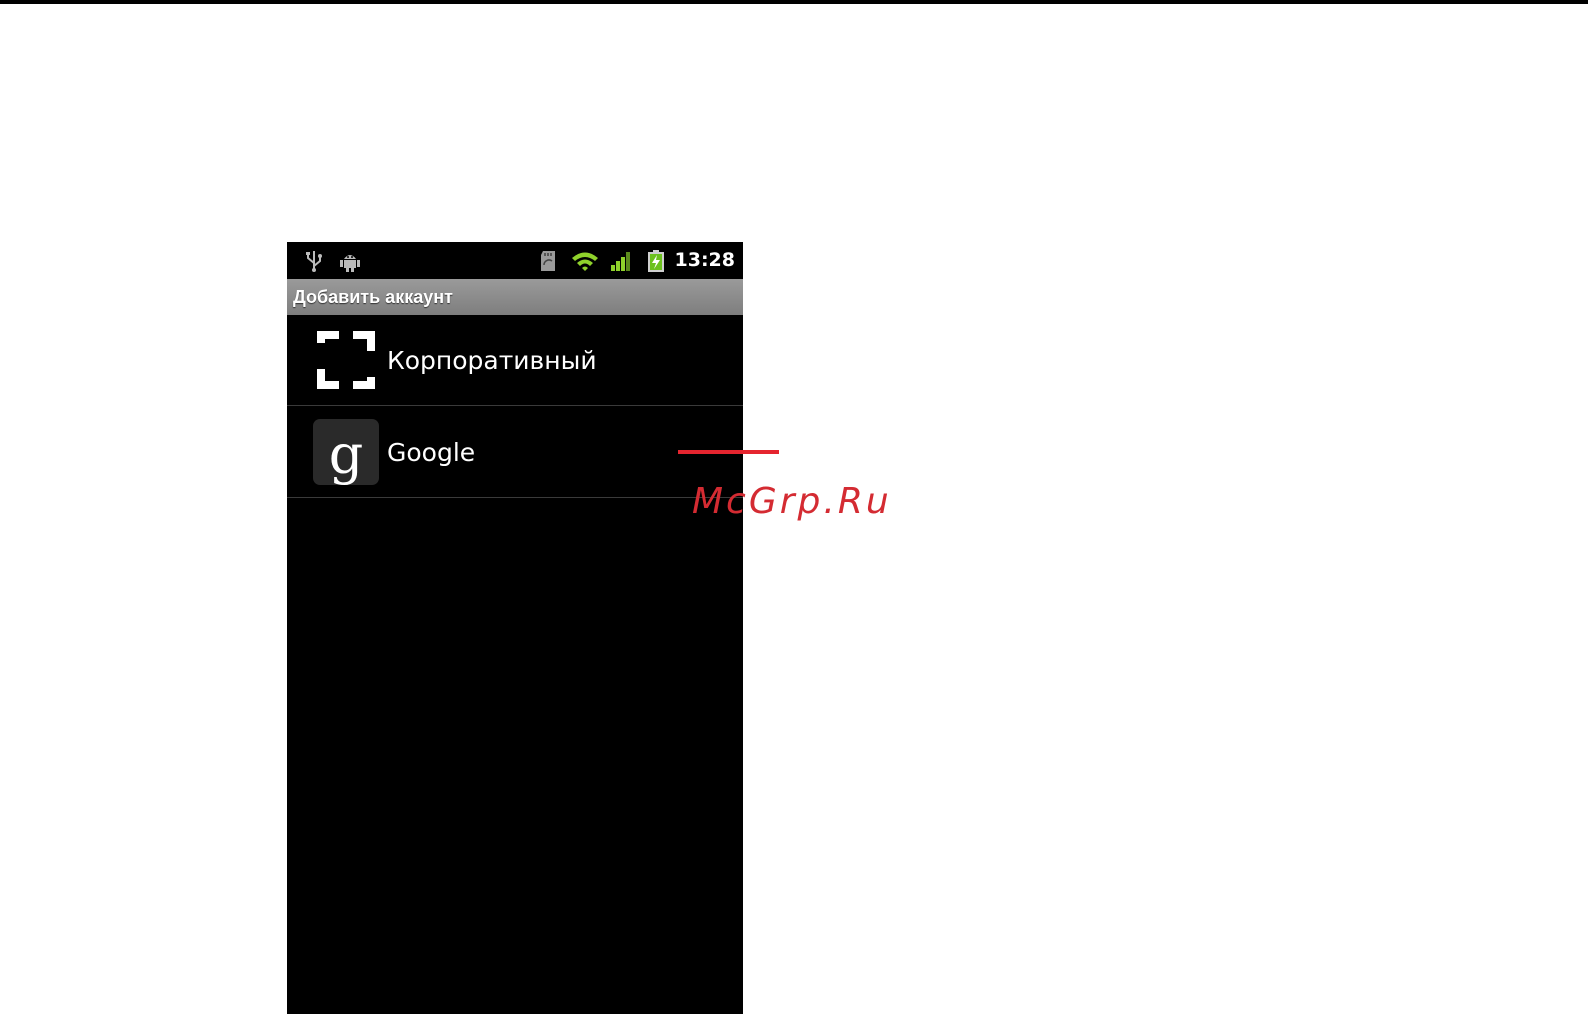 The image size is (1588, 1014). Describe the element at coordinates (350, 263) in the screenshot. I see `android-debug-icon` at that location.